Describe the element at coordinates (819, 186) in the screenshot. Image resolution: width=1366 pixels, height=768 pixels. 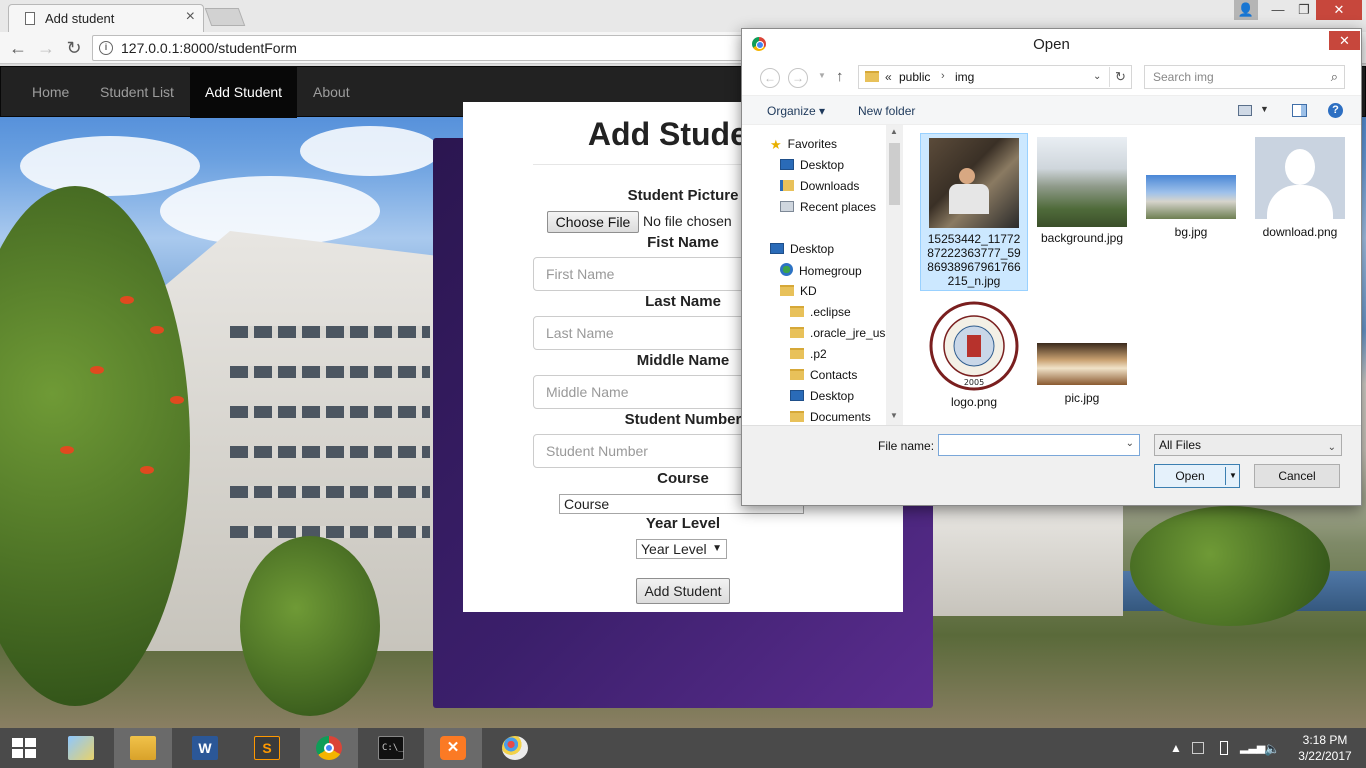
I see `tree-item-downloads: Downloads` at that location.